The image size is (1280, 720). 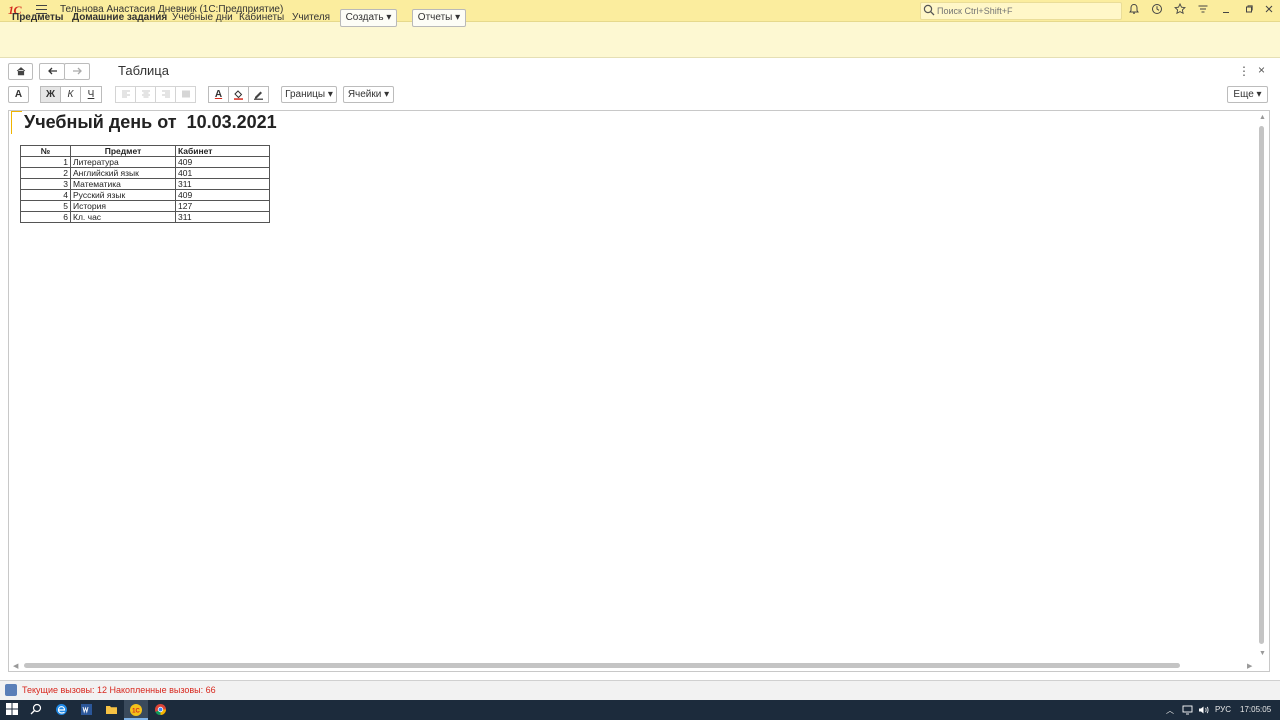 I want to click on font-button: A, so click(x=18, y=94).